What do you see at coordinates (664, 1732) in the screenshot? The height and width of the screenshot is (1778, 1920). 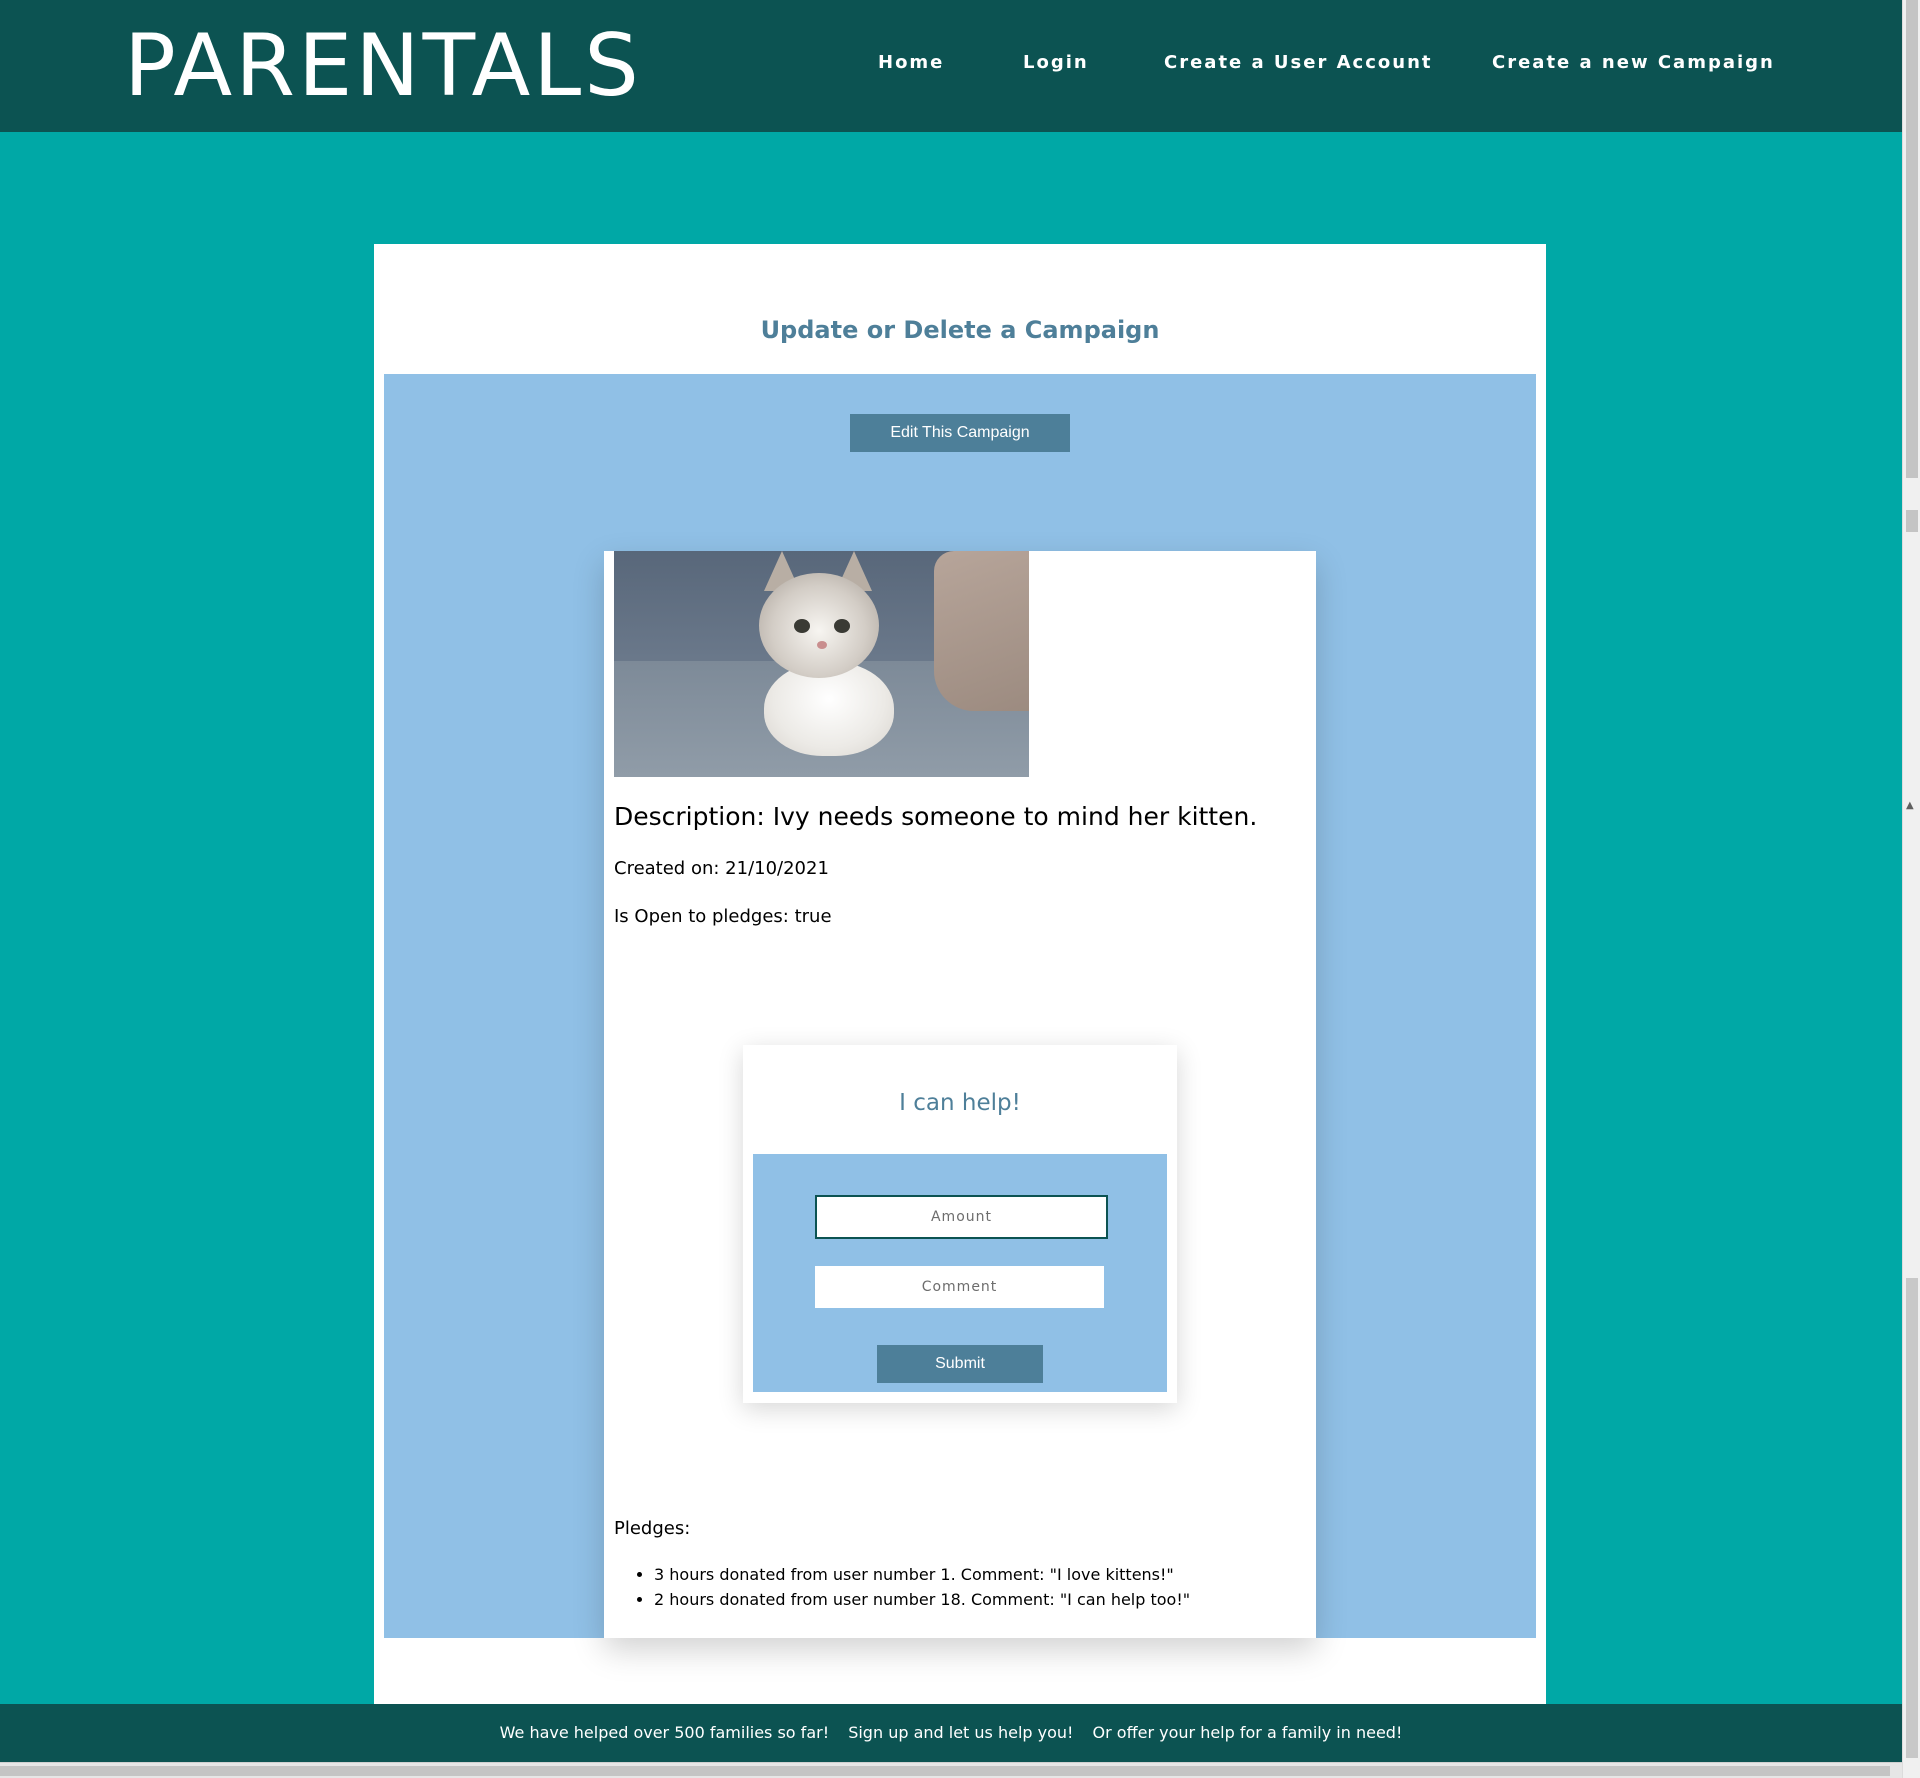 I see `footer-message: We have helped over 500 families so far!` at bounding box center [664, 1732].